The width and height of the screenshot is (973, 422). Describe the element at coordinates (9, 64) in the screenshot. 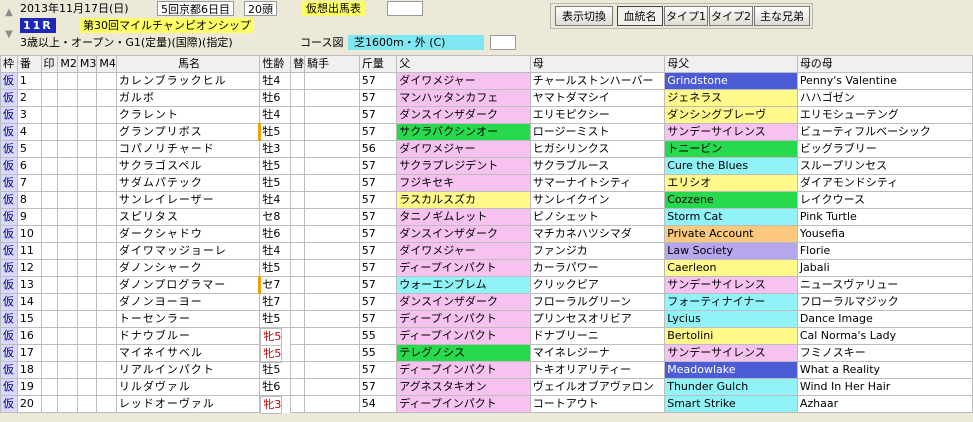

I see `col-waku: 枠` at that location.